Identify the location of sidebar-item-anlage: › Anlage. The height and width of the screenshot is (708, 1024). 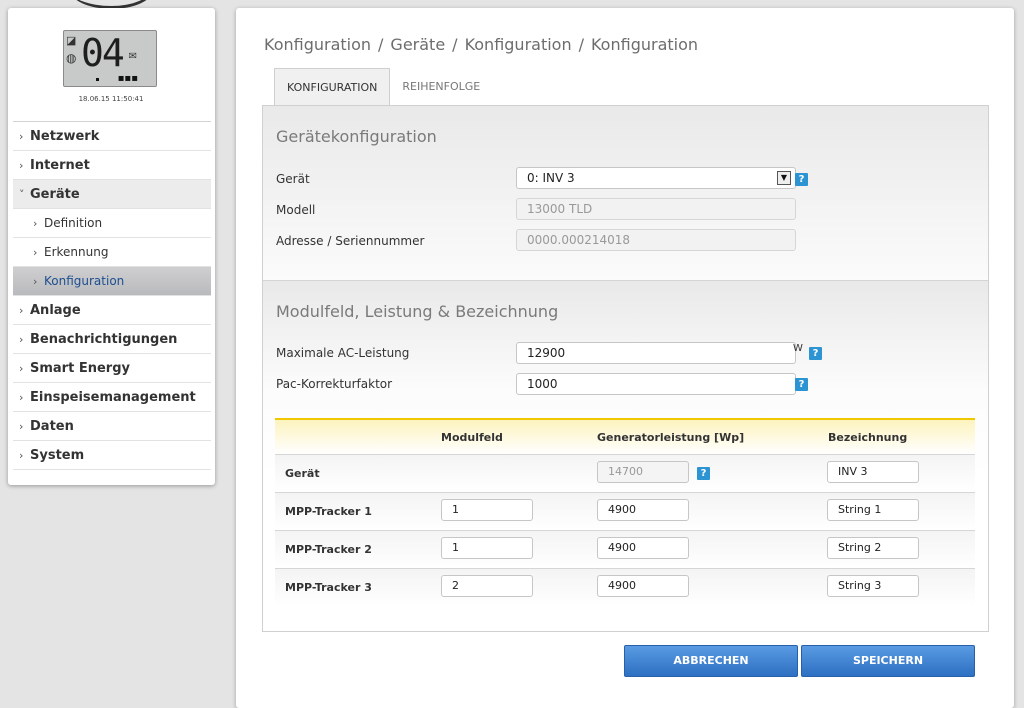
(112, 310).